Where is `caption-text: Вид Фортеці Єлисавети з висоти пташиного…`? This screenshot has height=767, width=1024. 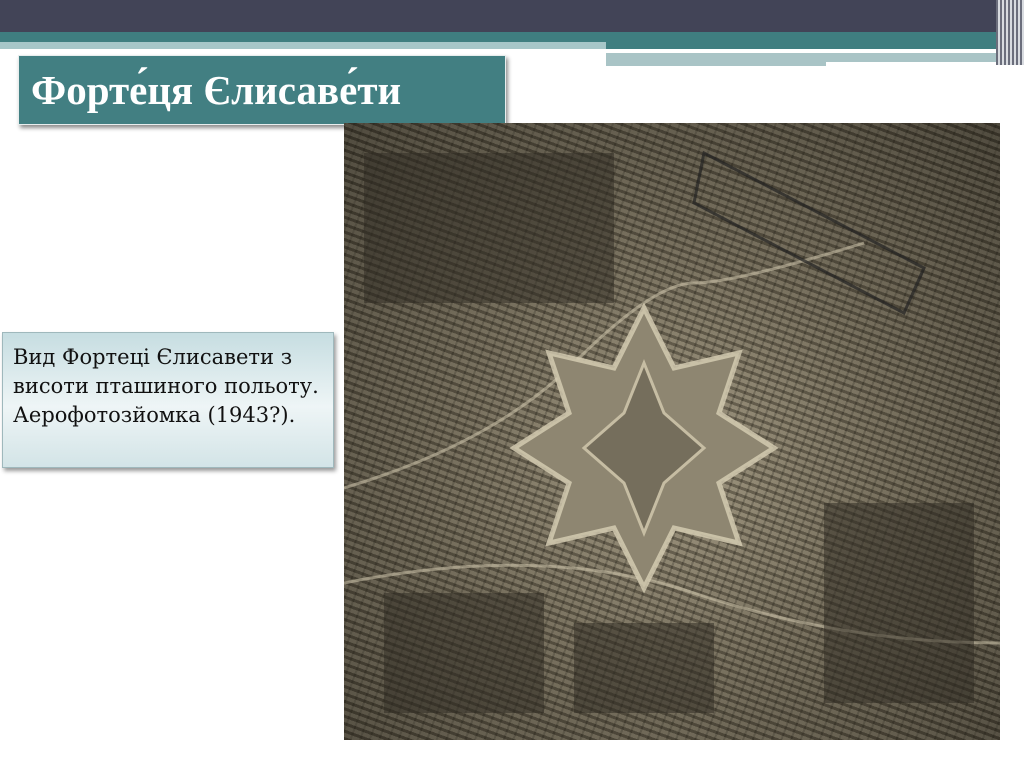
caption-text: Вид Фортеці Єлисавети з висоти пташиного… is located at coordinates (166, 386).